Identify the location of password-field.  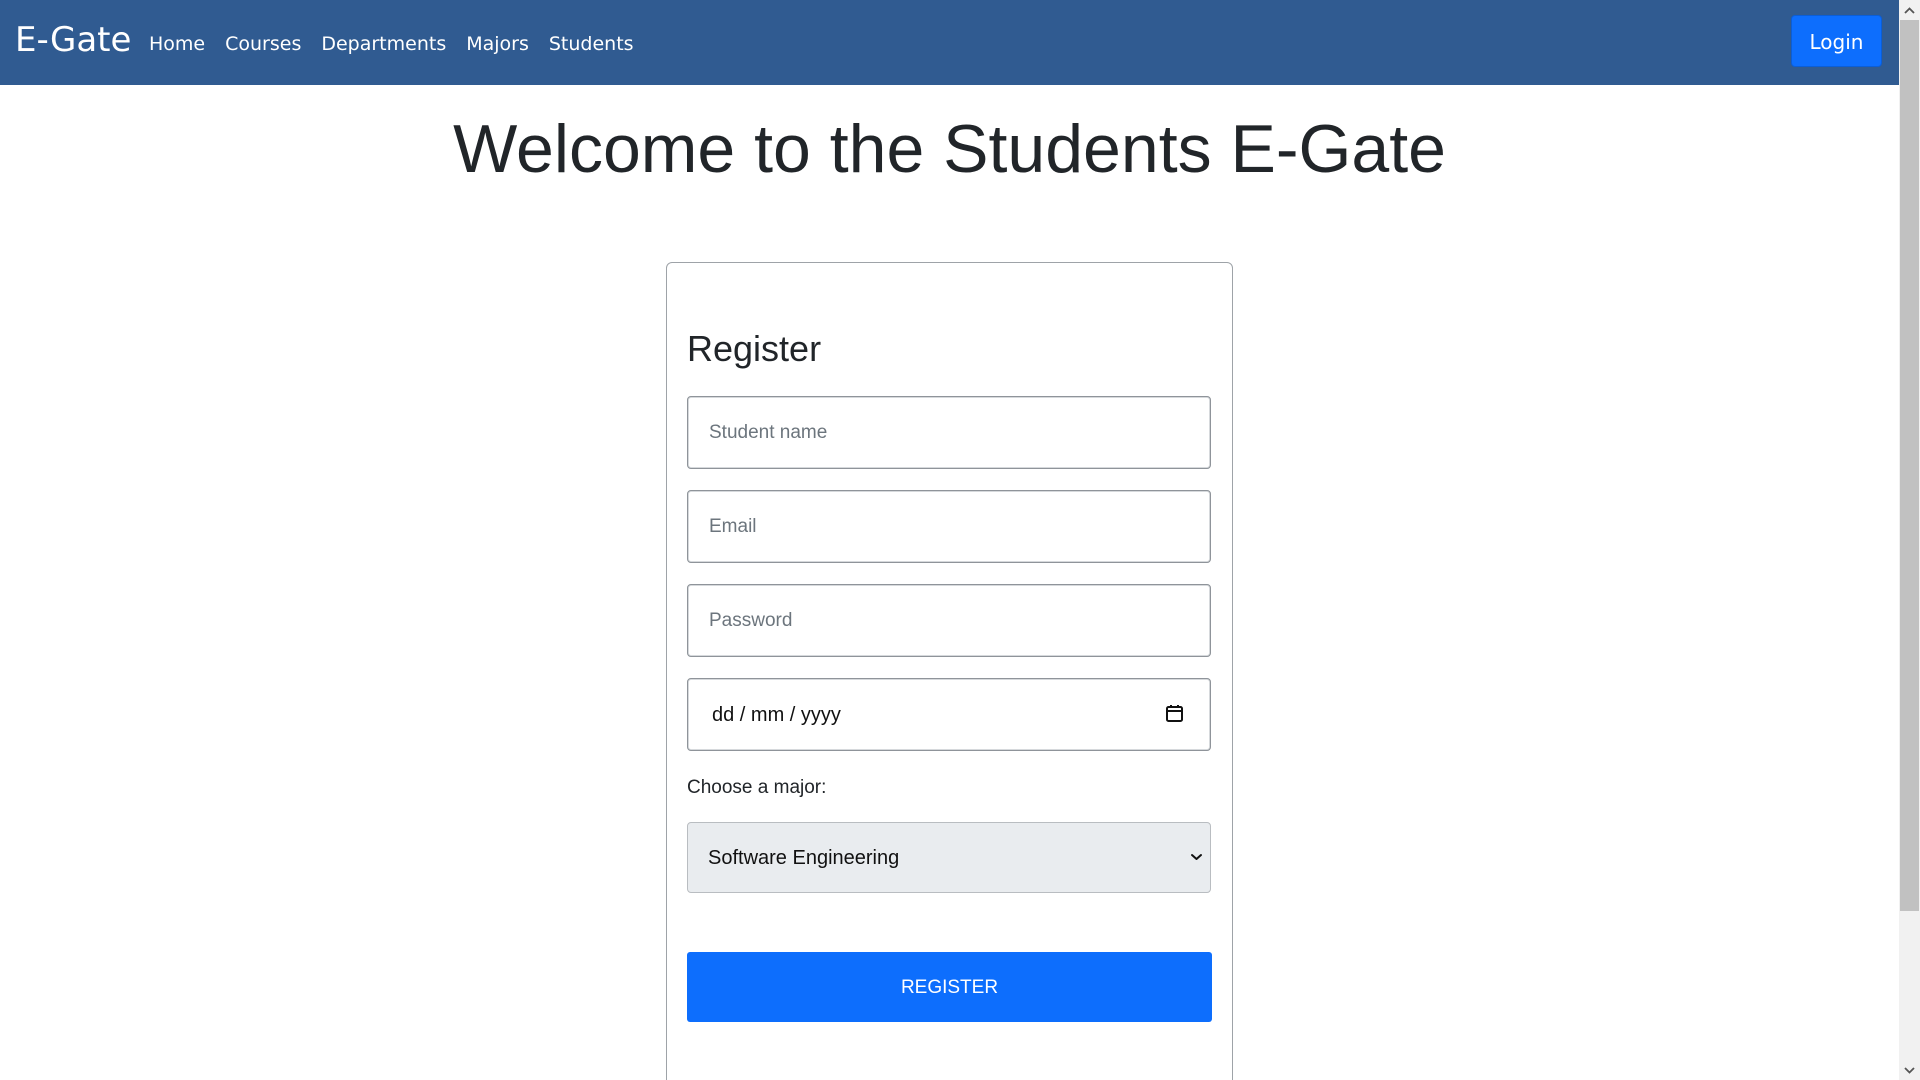
(949, 620).